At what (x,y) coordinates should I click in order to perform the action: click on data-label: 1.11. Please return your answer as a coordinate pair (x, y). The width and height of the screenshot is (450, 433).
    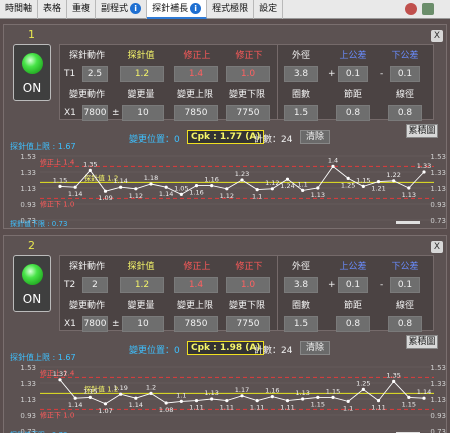
    Looking at the image, I should click on (378, 408).